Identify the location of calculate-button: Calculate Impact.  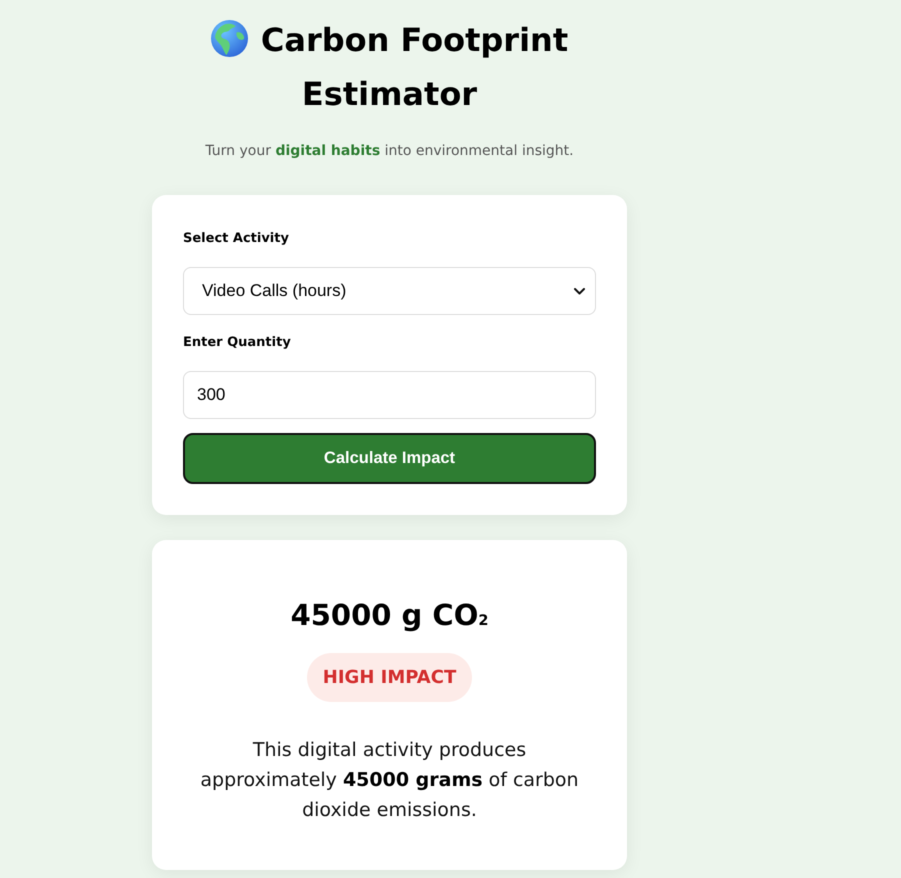
(389, 458).